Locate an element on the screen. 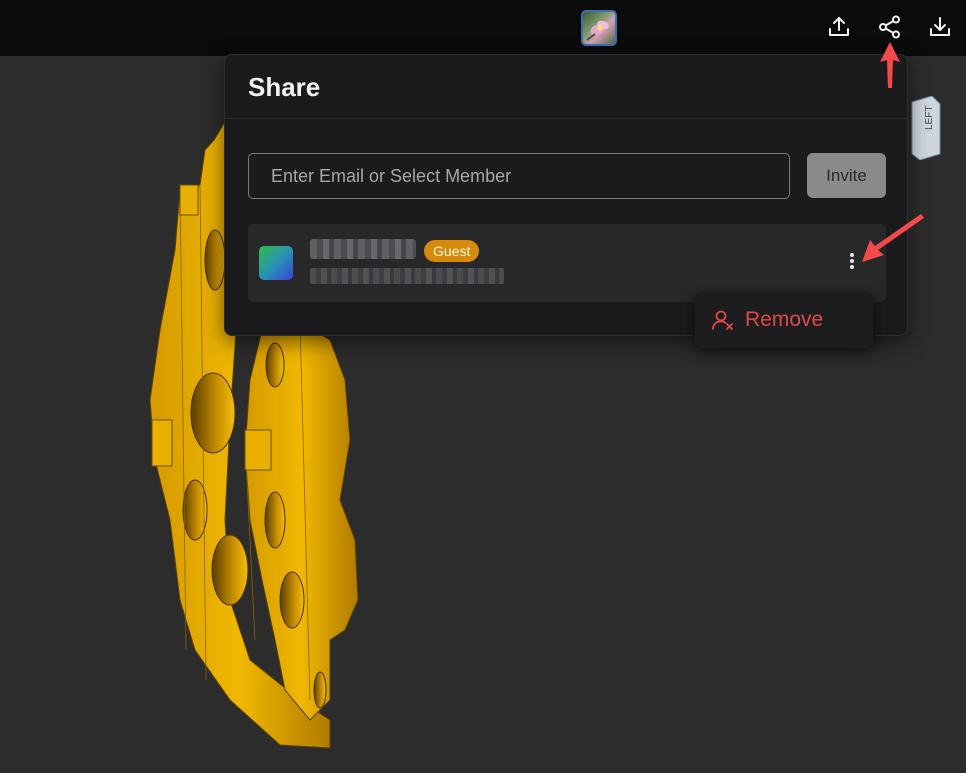  remove-menu-label: Remove is located at coordinates (784, 319).